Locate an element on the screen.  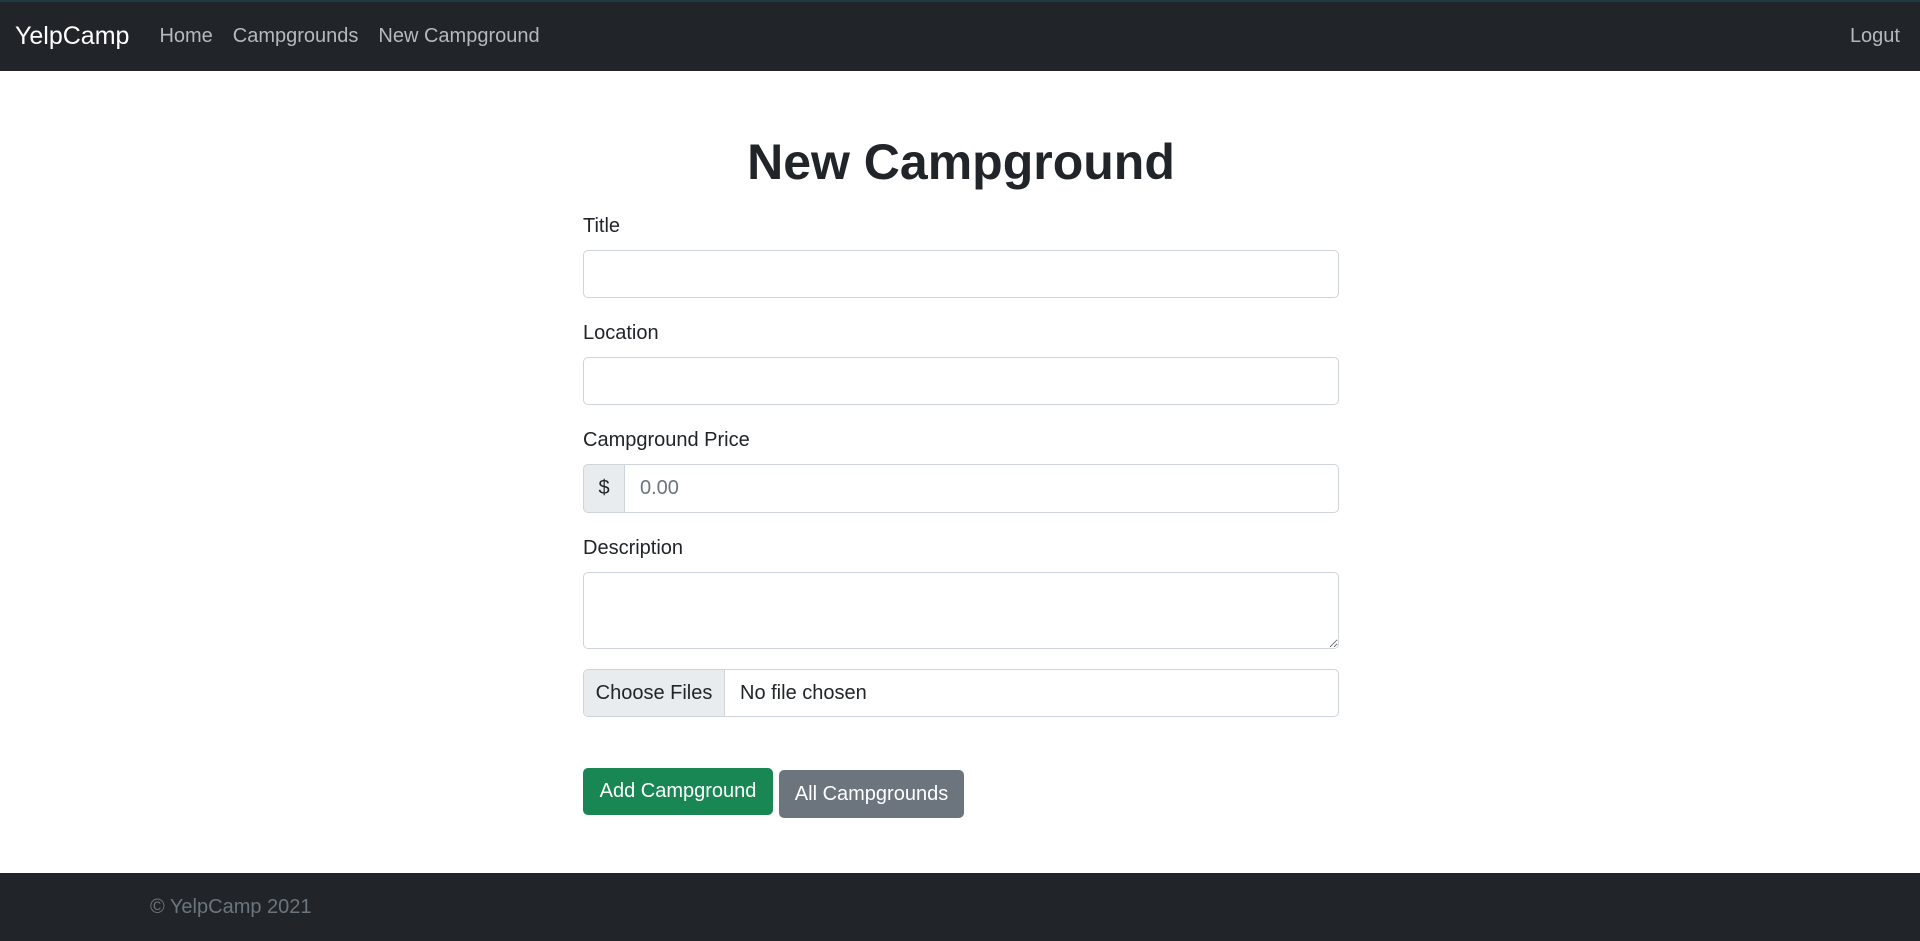
description-label: Description is located at coordinates (633, 548).